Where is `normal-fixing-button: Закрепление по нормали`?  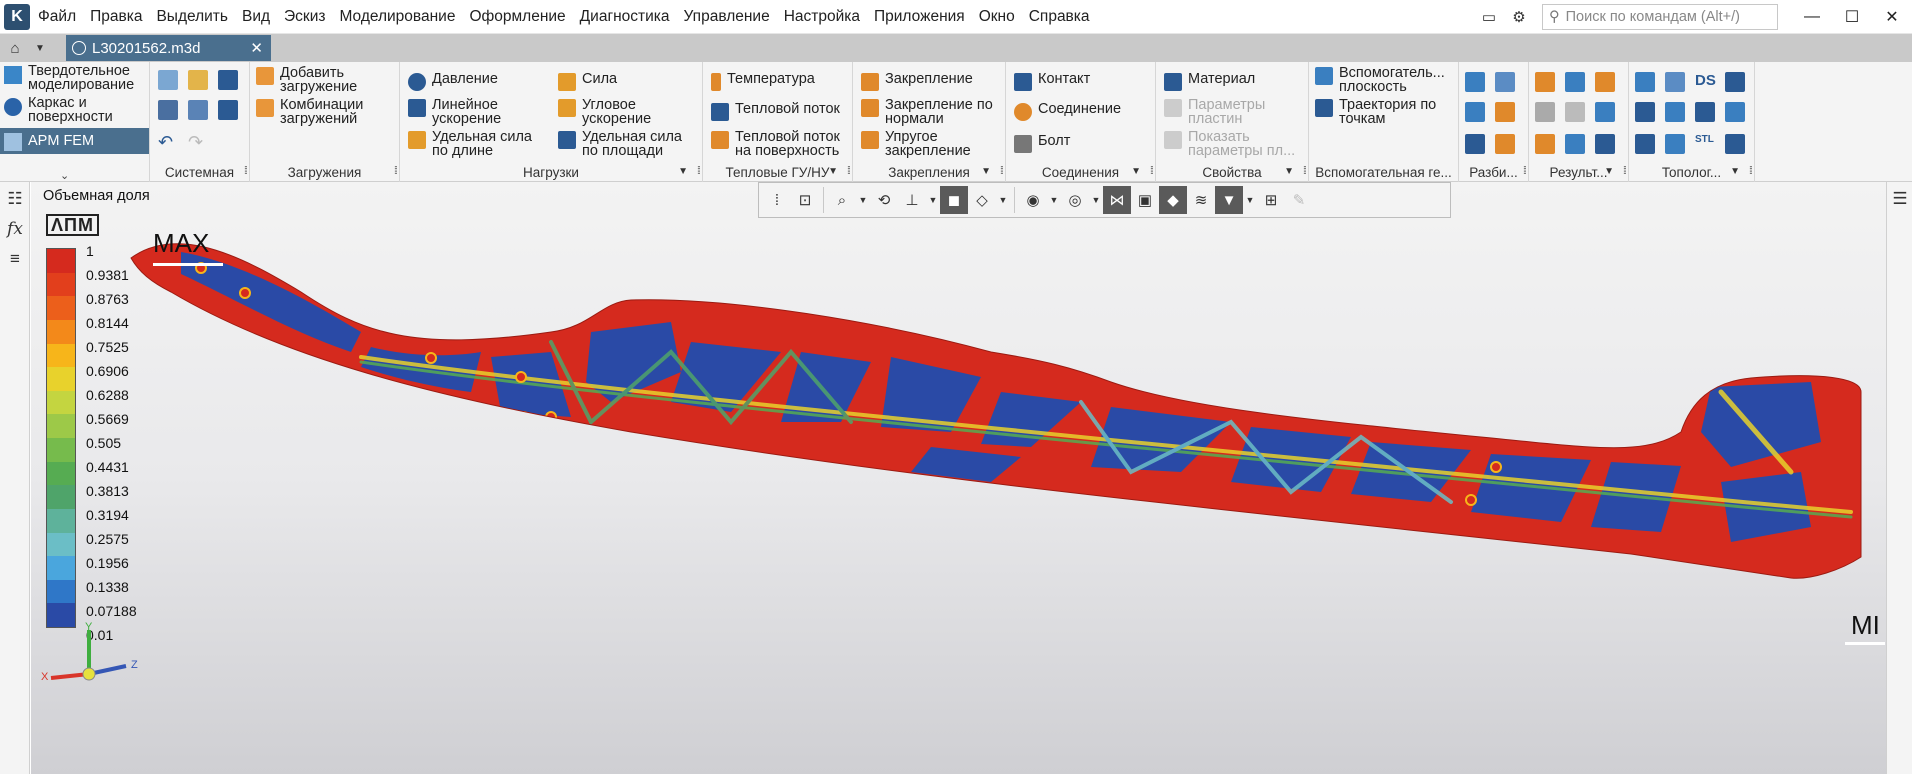 normal-fixing-button: Закрепление по нормали is located at coordinates (933, 112).